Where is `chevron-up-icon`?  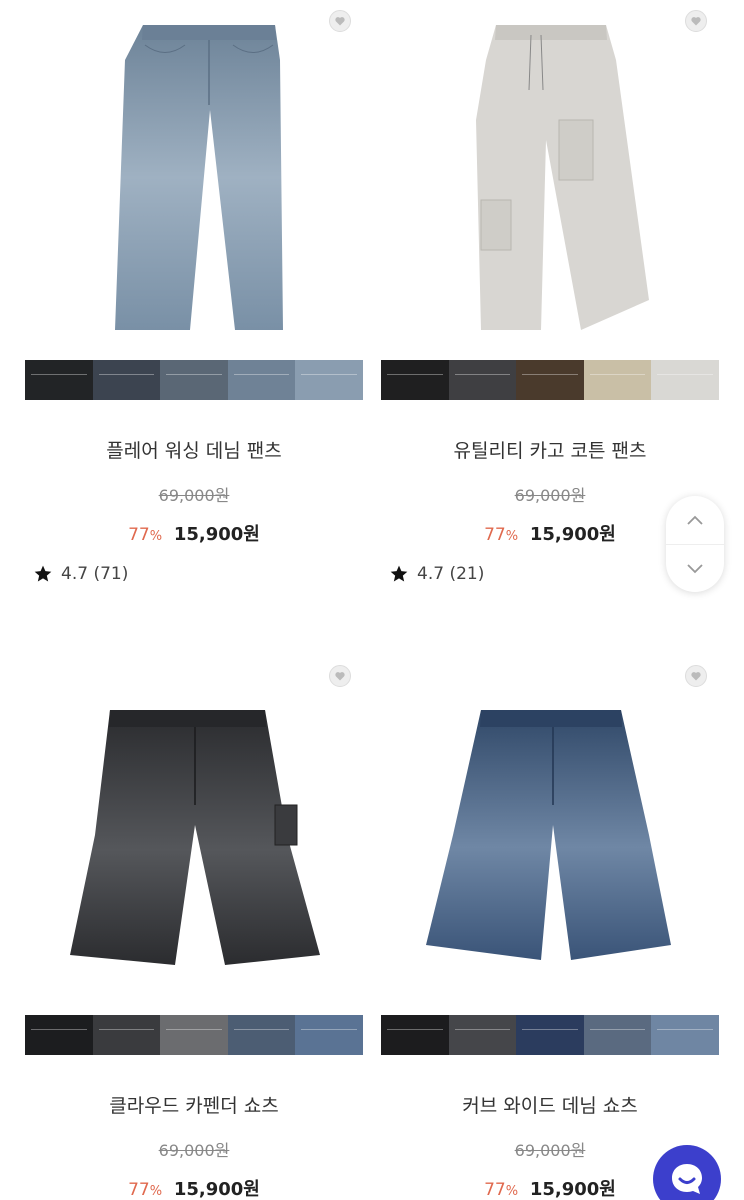
chevron-up-icon is located at coordinates (695, 520).